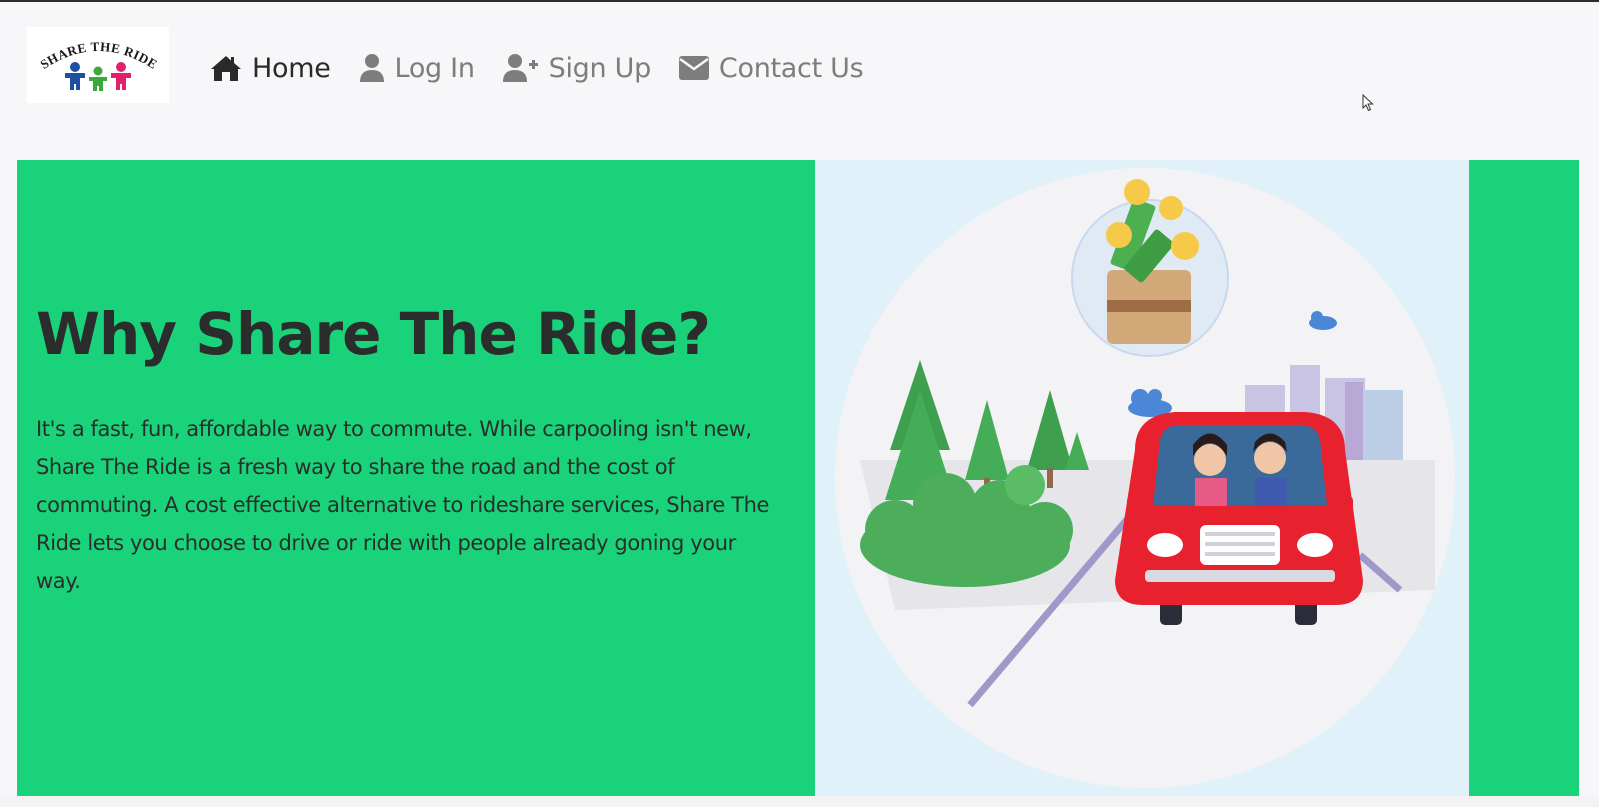 Image resolution: width=1599 pixels, height=807 pixels. What do you see at coordinates (1368, 103) in the screenshot?
I see `mouse-cursor-icon` at bounding box center [1368, 103].